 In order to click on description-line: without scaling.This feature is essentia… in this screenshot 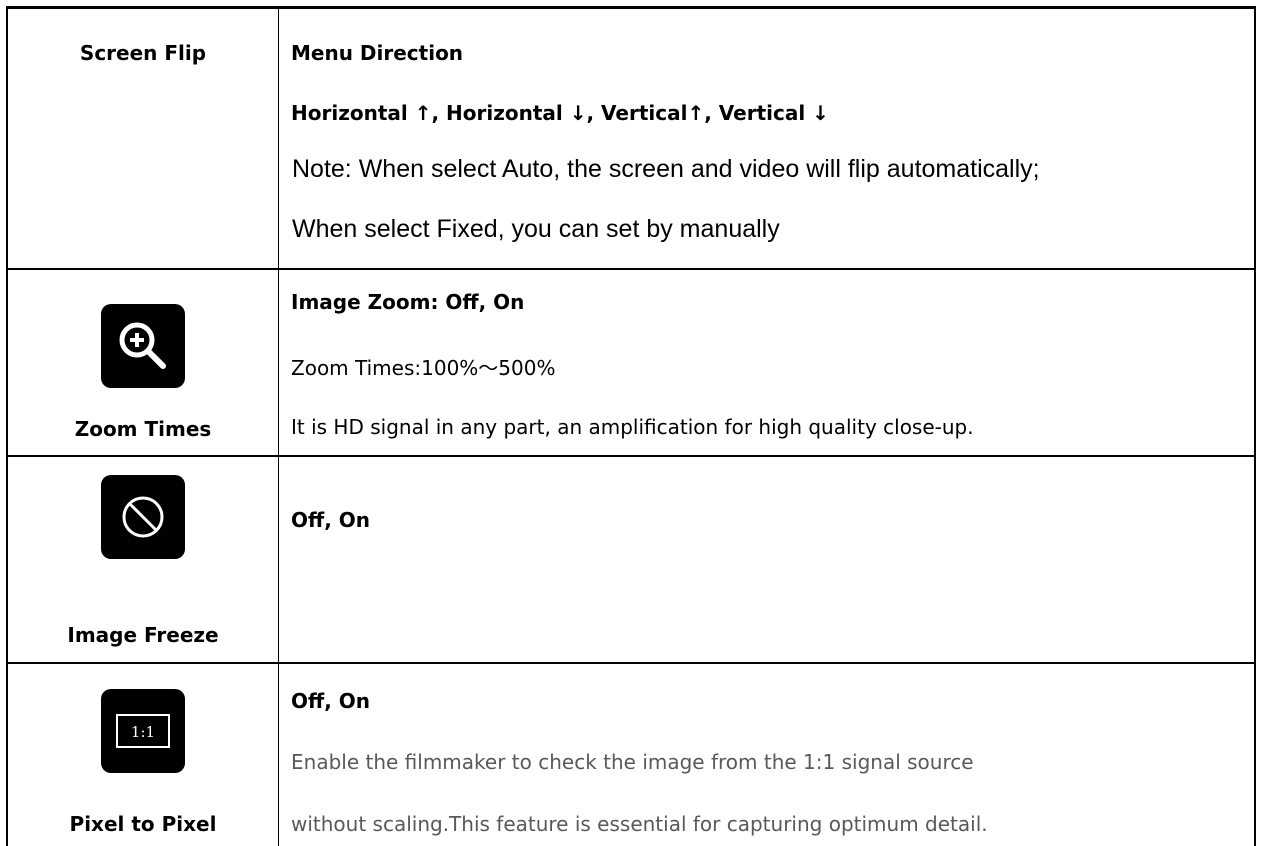, I will do `click(639, 824)`.